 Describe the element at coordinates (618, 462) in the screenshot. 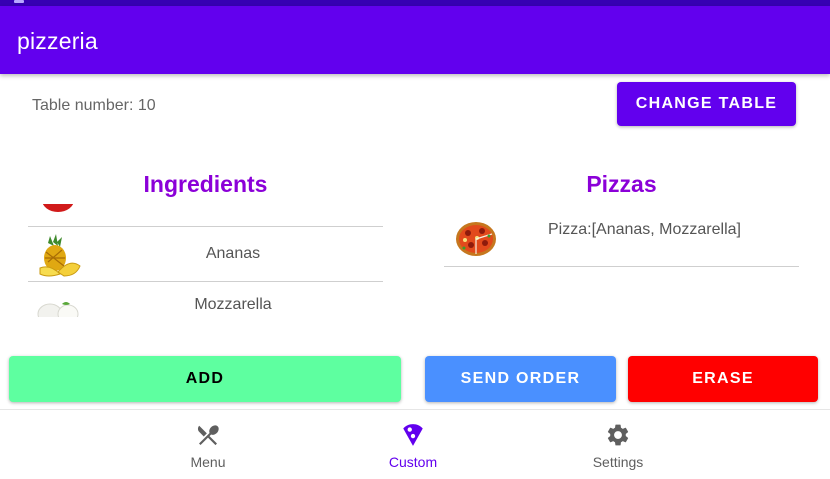

I see `nav-label-settings: Settings` at that location.